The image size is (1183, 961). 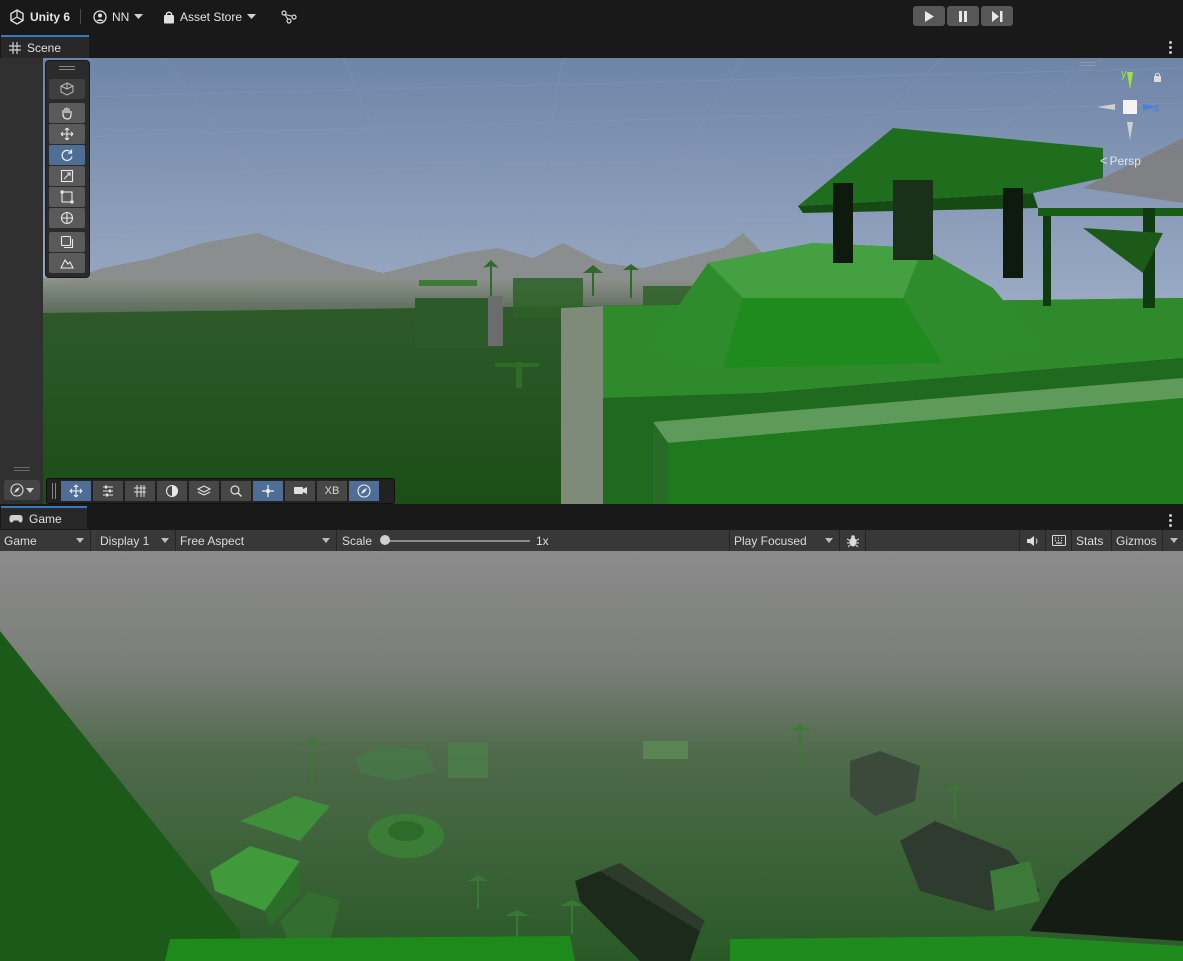 I want to click on version-control-button, so click(x=289, y=17).